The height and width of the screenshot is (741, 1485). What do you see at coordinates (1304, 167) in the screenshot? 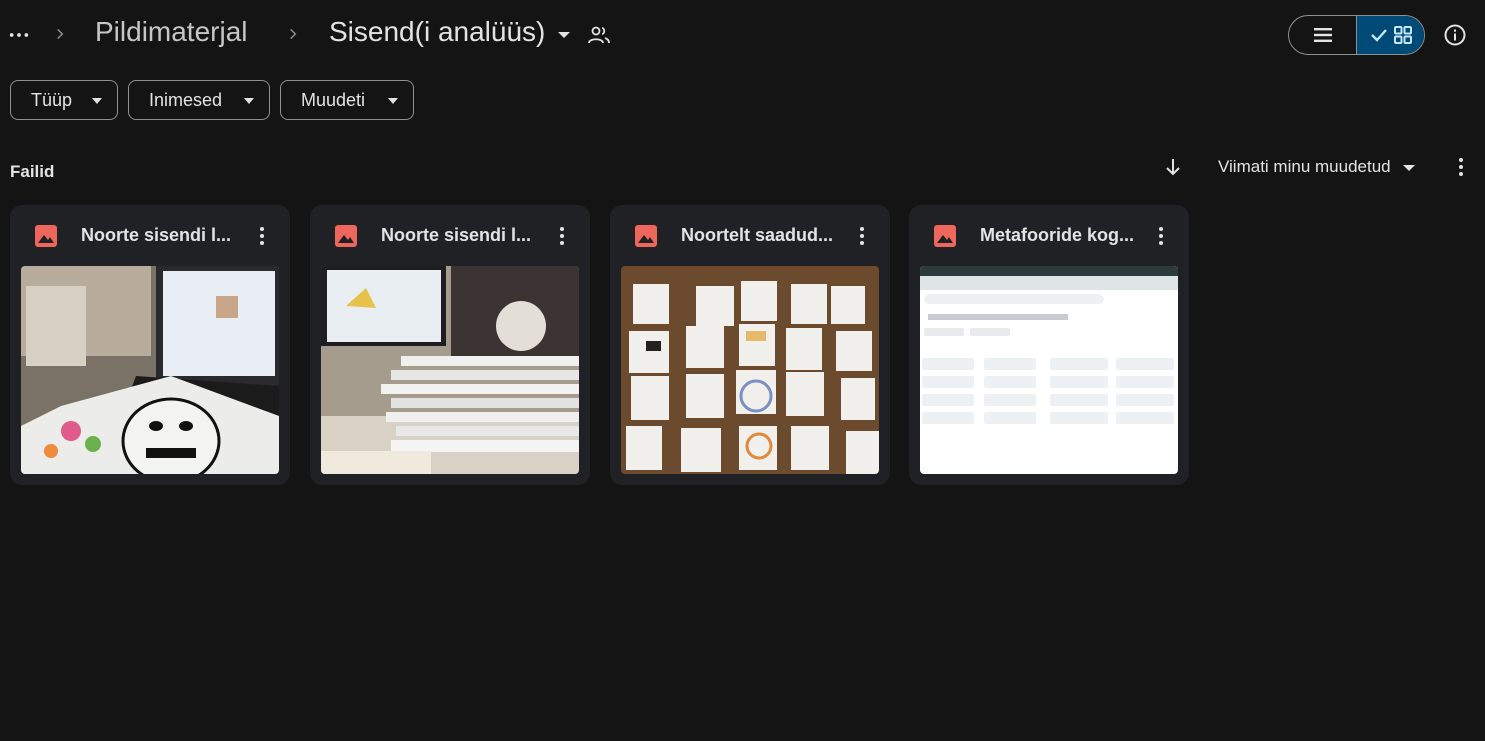
I see `sort-label: Viimati minu muudetud` at bounding box center [1304, 167].